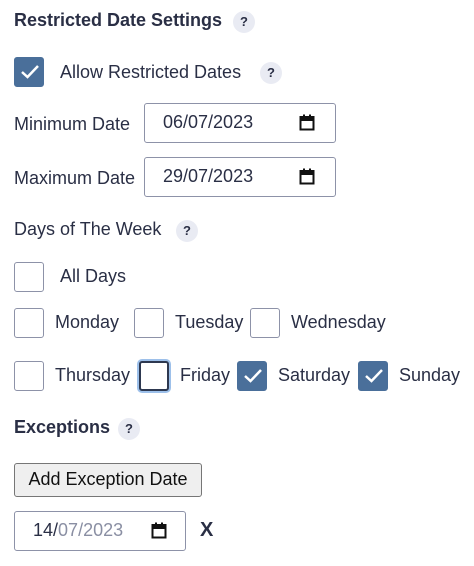  I want to click on minimum-date-value: 06/07/2023, so click(208, 122).